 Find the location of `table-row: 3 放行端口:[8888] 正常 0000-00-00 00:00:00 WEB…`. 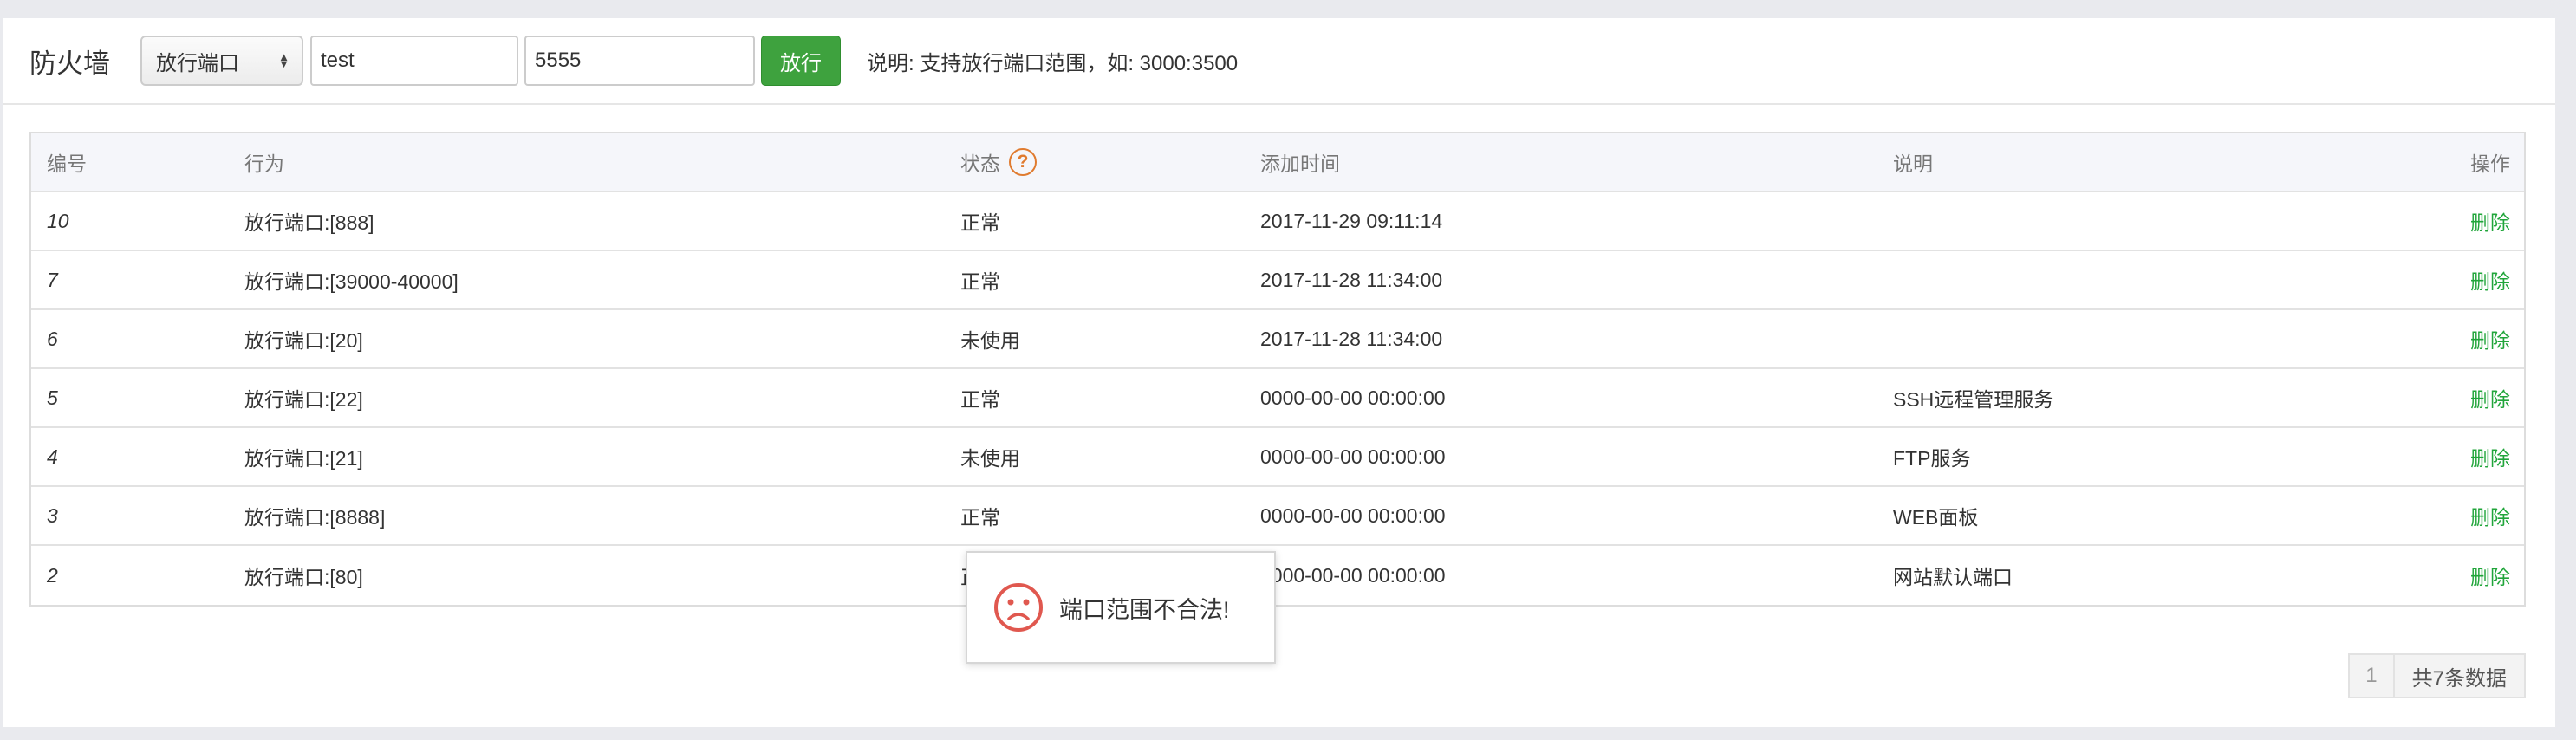

table-row: 3 放行端口:[8888] 正常 0000-00-00 00:00:00 WEB… is located at coordinates (1277, 516).